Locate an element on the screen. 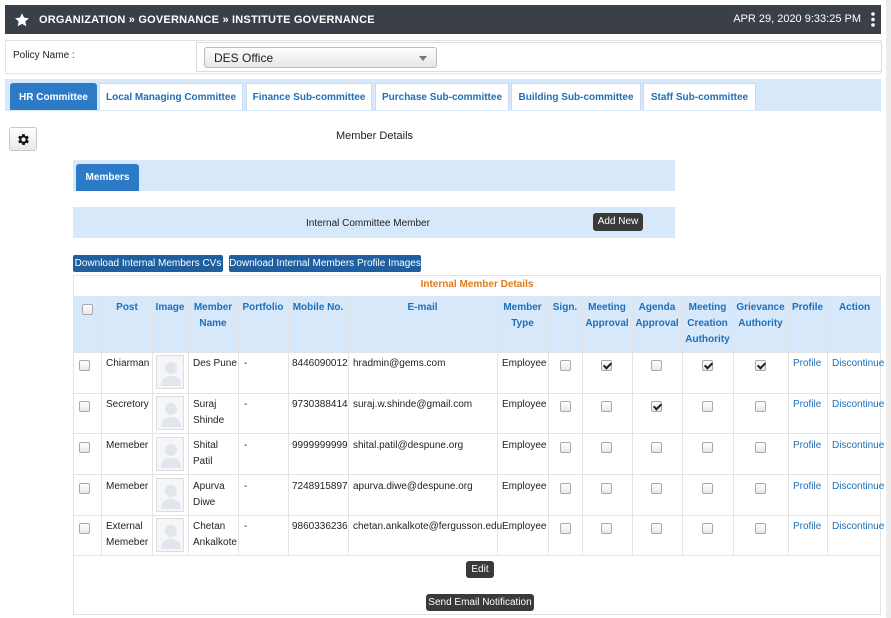  cell-member-name: Des Pune is located at coordinates (215, 363).